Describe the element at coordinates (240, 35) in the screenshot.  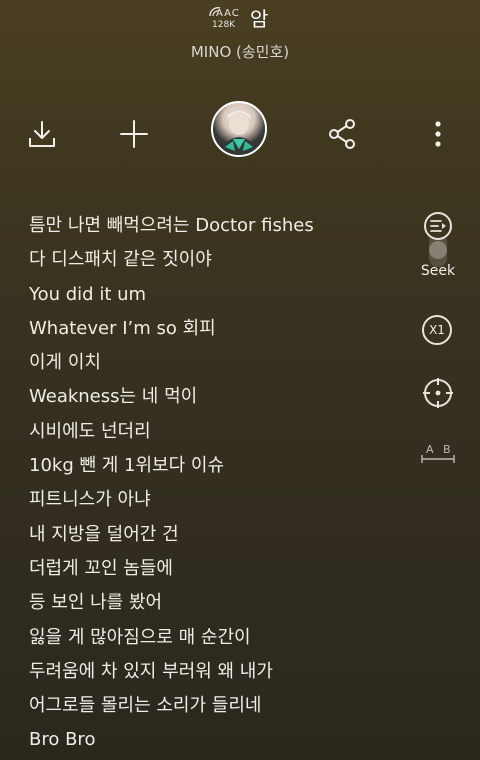
I see `now-playing-header: AAC 128K 암 MINO (송민호)` at that location.